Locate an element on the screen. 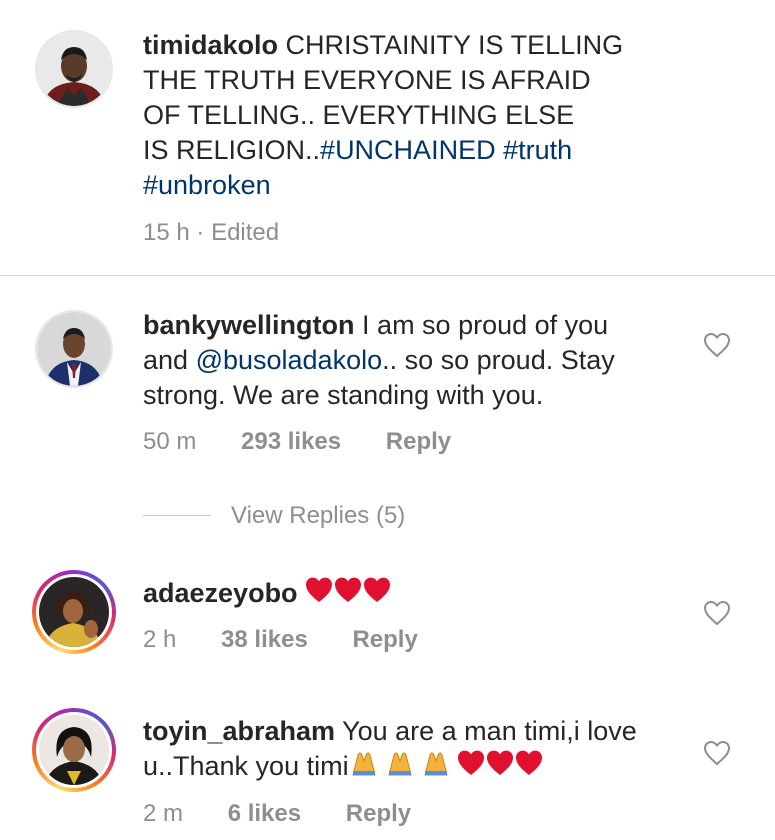 This screenshot has height=840, width=775. comment-3-reply-button: Reply is located at coordinates (378, 813).